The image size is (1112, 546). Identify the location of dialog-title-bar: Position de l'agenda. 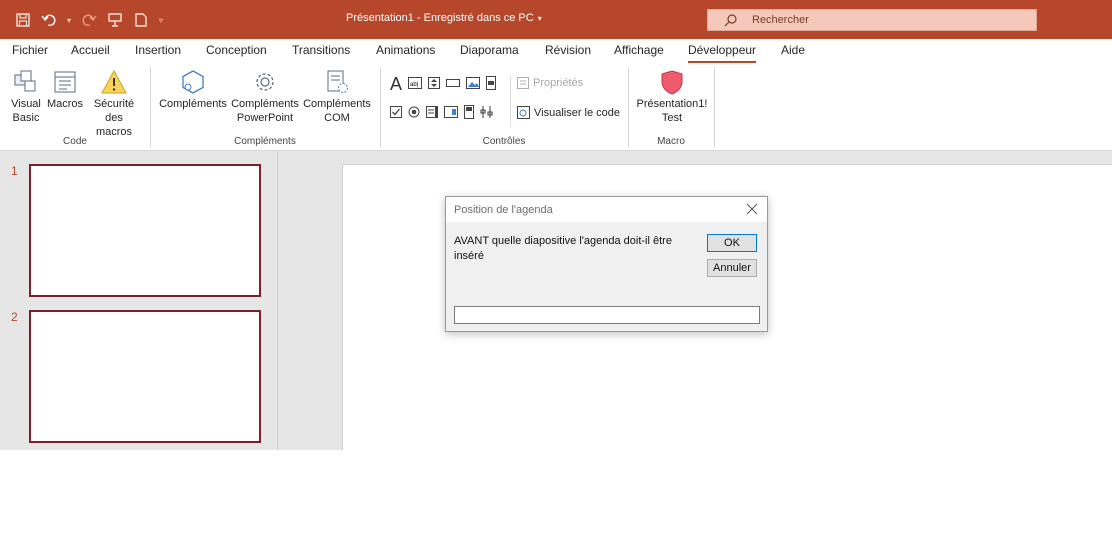
(606, 209).